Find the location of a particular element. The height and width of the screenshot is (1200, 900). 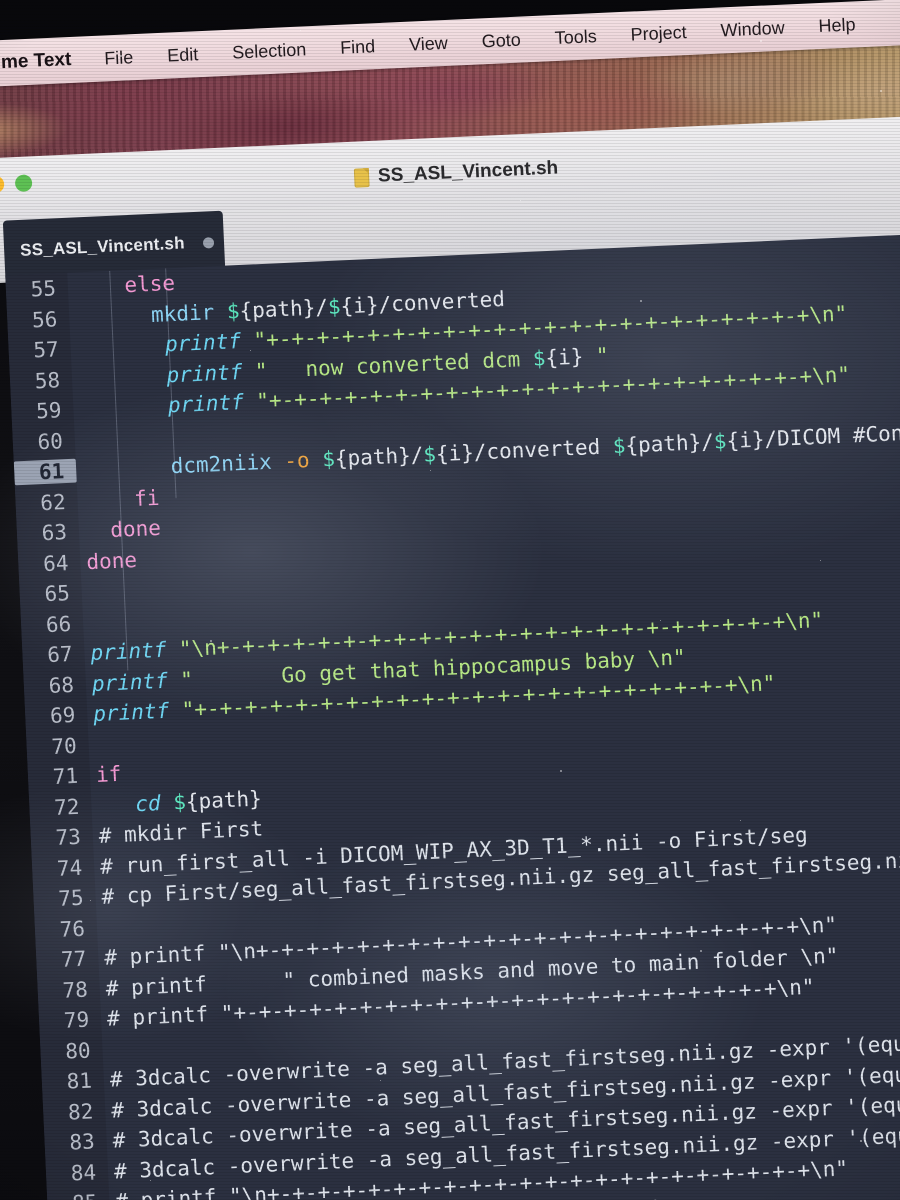

line-number: 80 is located at coordinates (78, 1051).